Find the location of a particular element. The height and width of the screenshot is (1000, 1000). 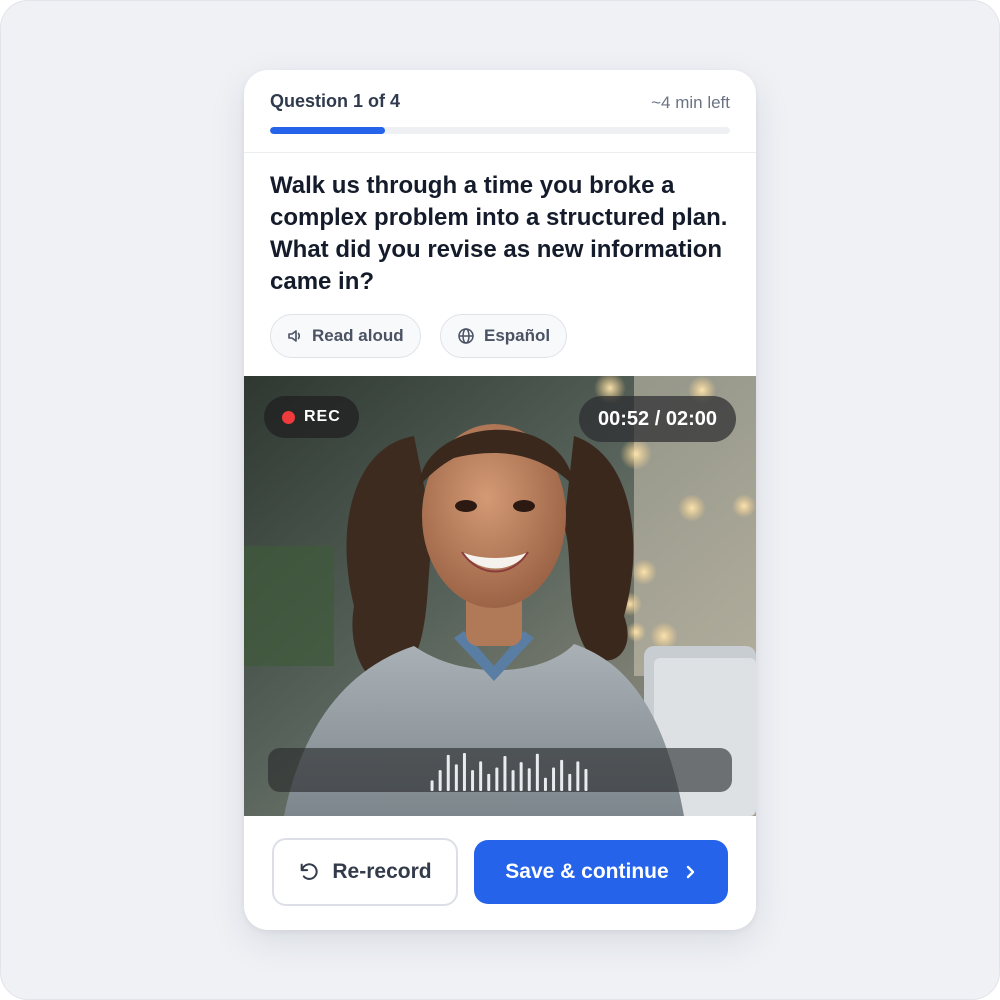

waveform is located at coordinates (509, 772).